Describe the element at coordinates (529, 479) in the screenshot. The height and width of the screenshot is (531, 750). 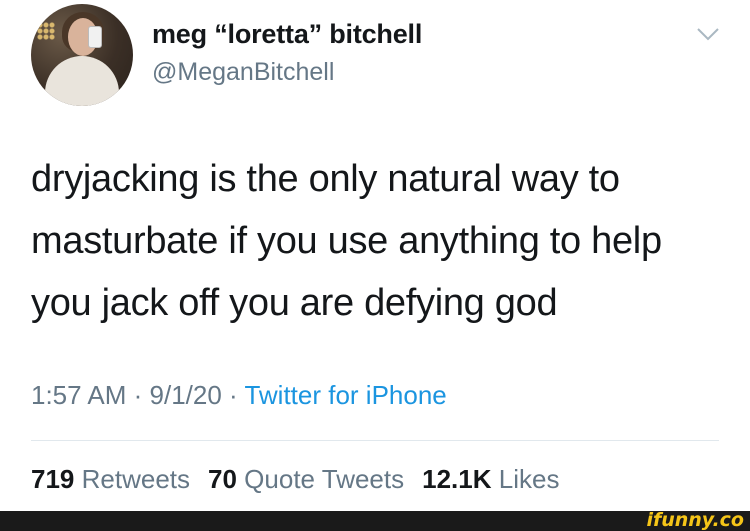
I see `likes-label: Likes` at that location.